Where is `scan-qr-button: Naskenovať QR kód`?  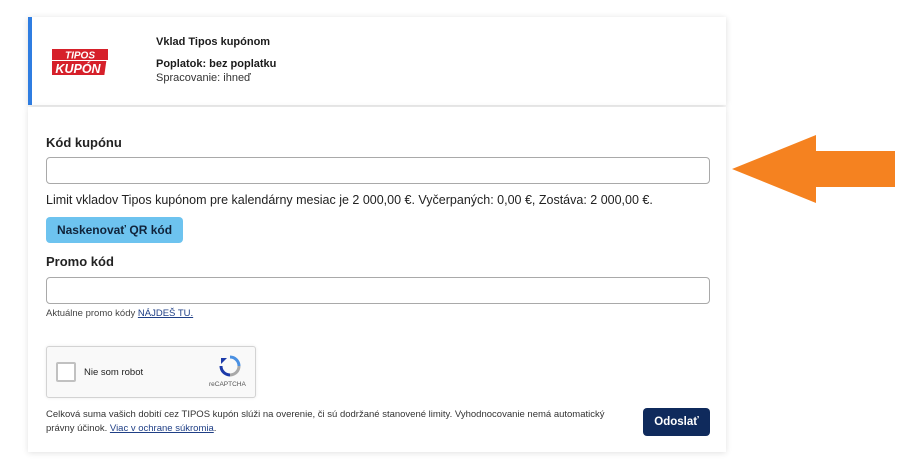 scan-qr-button: Naskenovať QR kód is located at coordinates (114, 230).